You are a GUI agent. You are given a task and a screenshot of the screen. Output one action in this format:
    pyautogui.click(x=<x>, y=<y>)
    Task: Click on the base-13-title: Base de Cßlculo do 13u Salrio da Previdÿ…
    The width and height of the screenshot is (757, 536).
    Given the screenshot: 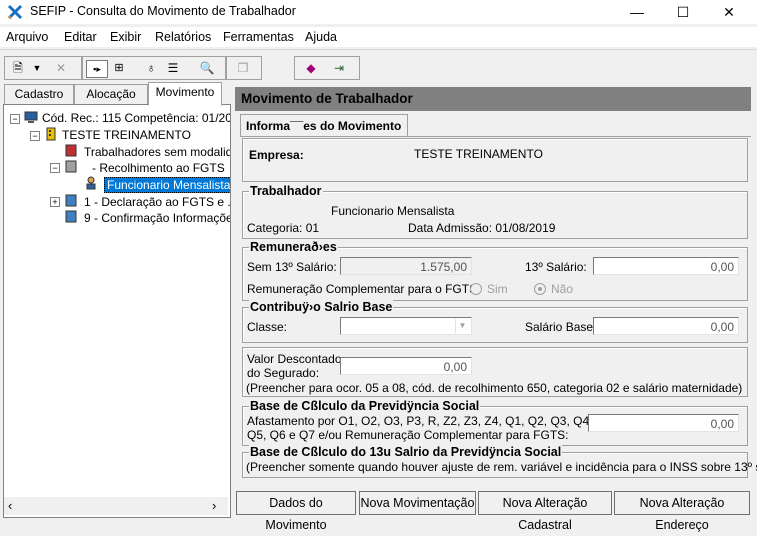 What is the action you would take?
    pyautogui.click(x=406, y=452)
    